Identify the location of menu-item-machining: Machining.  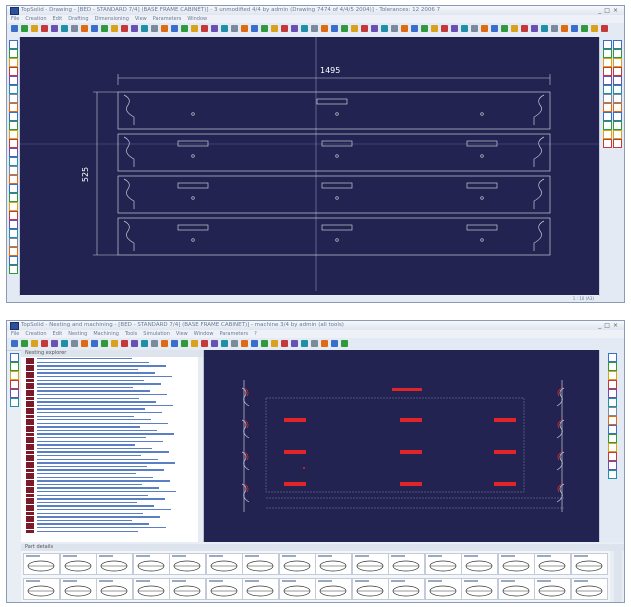
(106, 334).